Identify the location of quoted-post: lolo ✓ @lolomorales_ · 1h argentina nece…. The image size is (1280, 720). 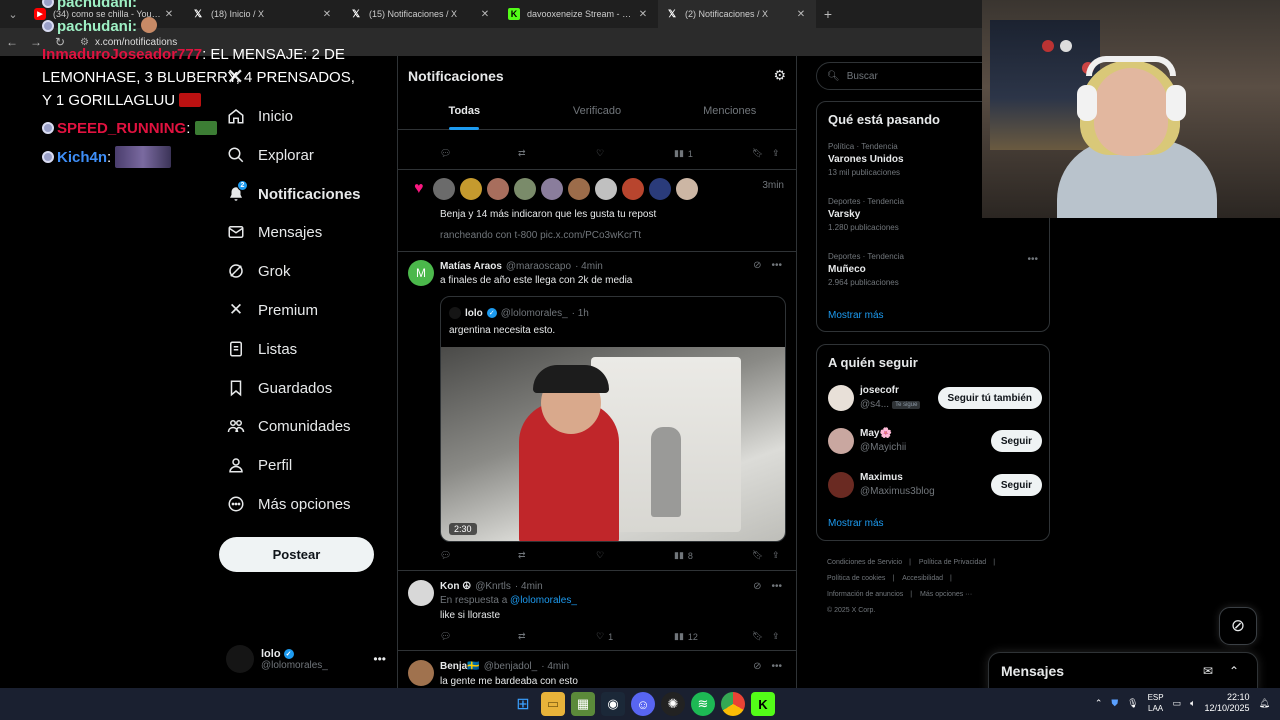
(613, 419).